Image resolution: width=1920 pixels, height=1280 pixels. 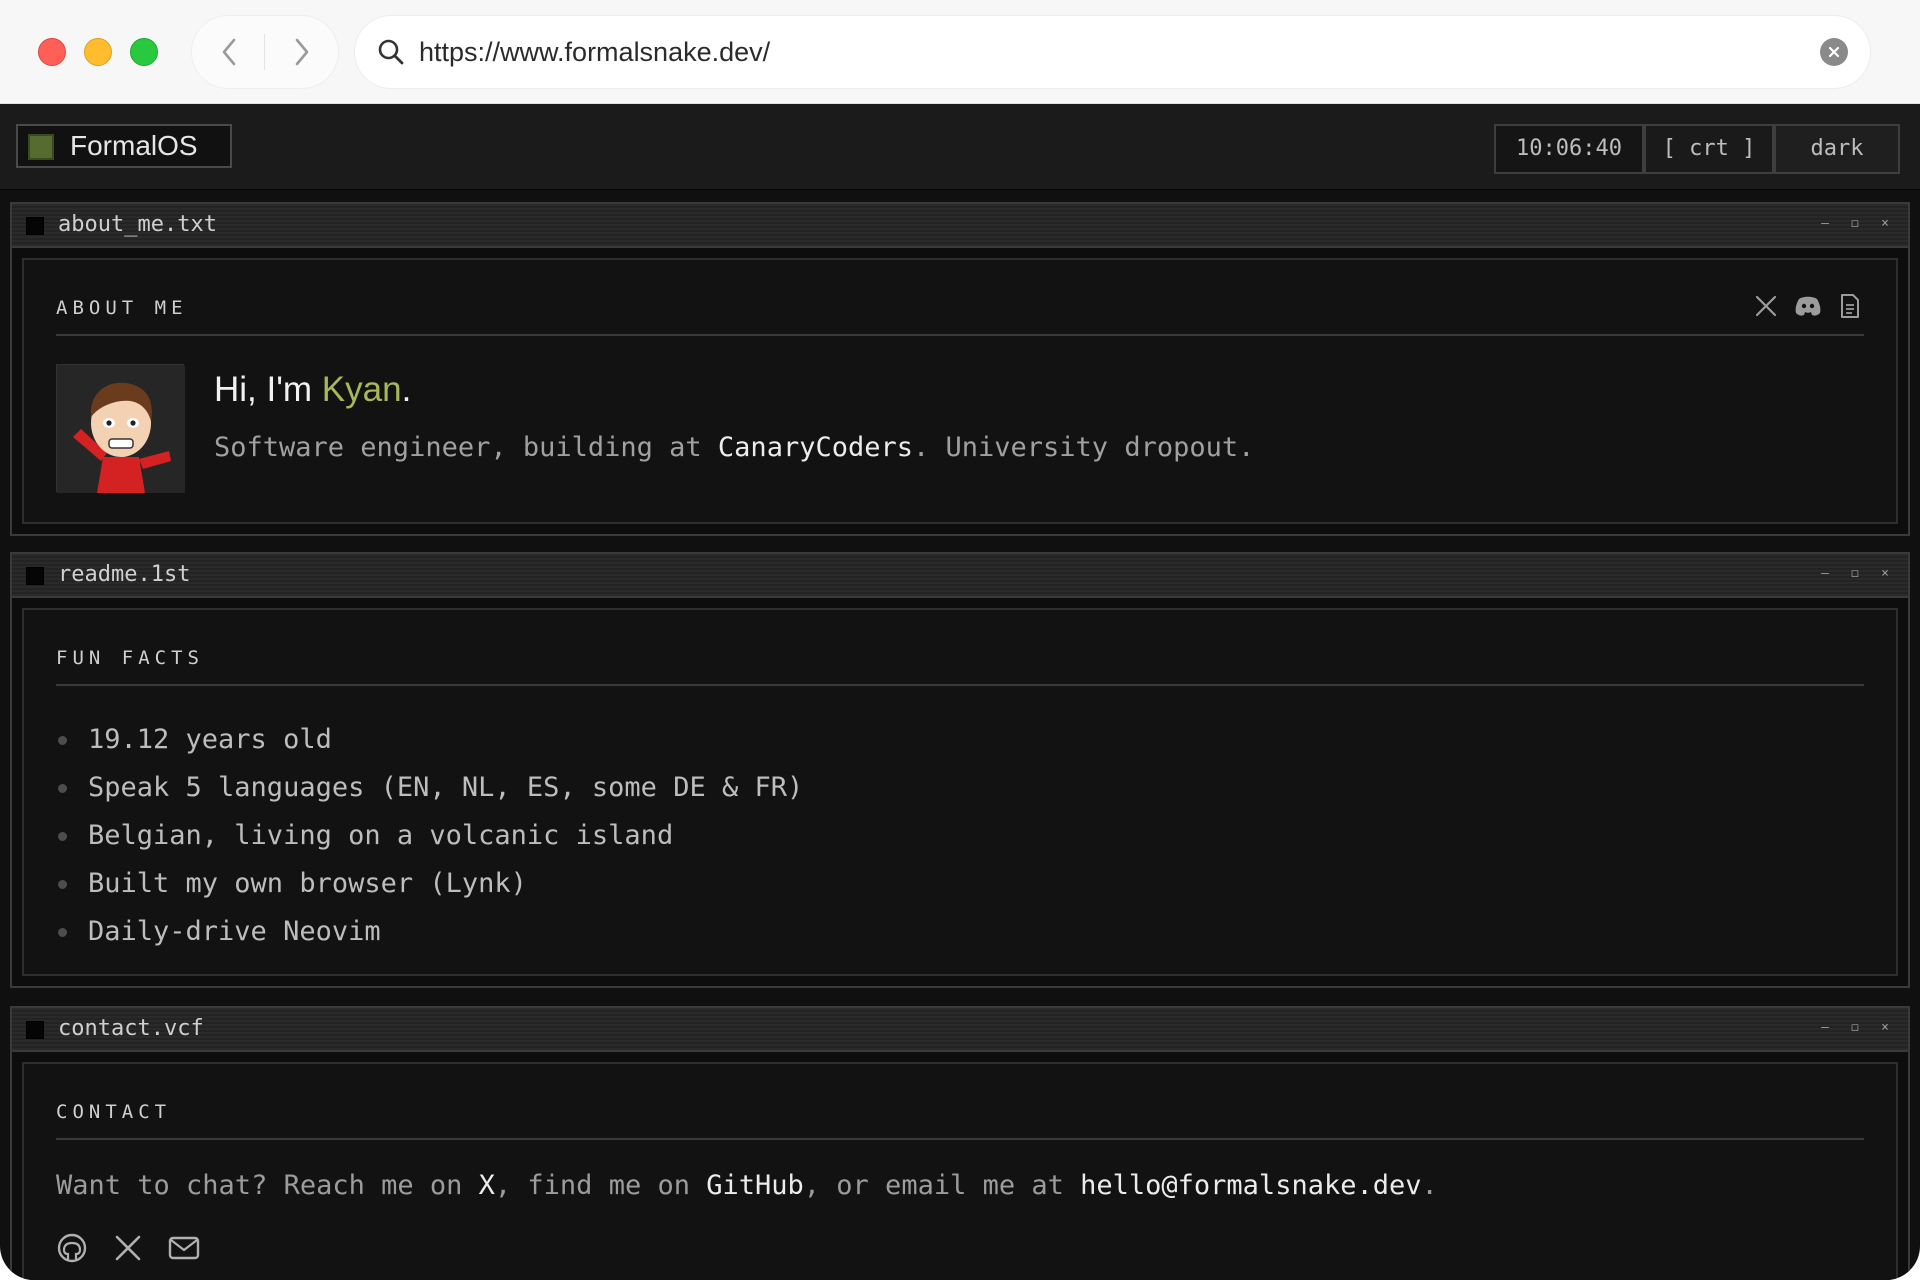 I want to click on avatar-cartoon-icon, so click(x=121, y=429).